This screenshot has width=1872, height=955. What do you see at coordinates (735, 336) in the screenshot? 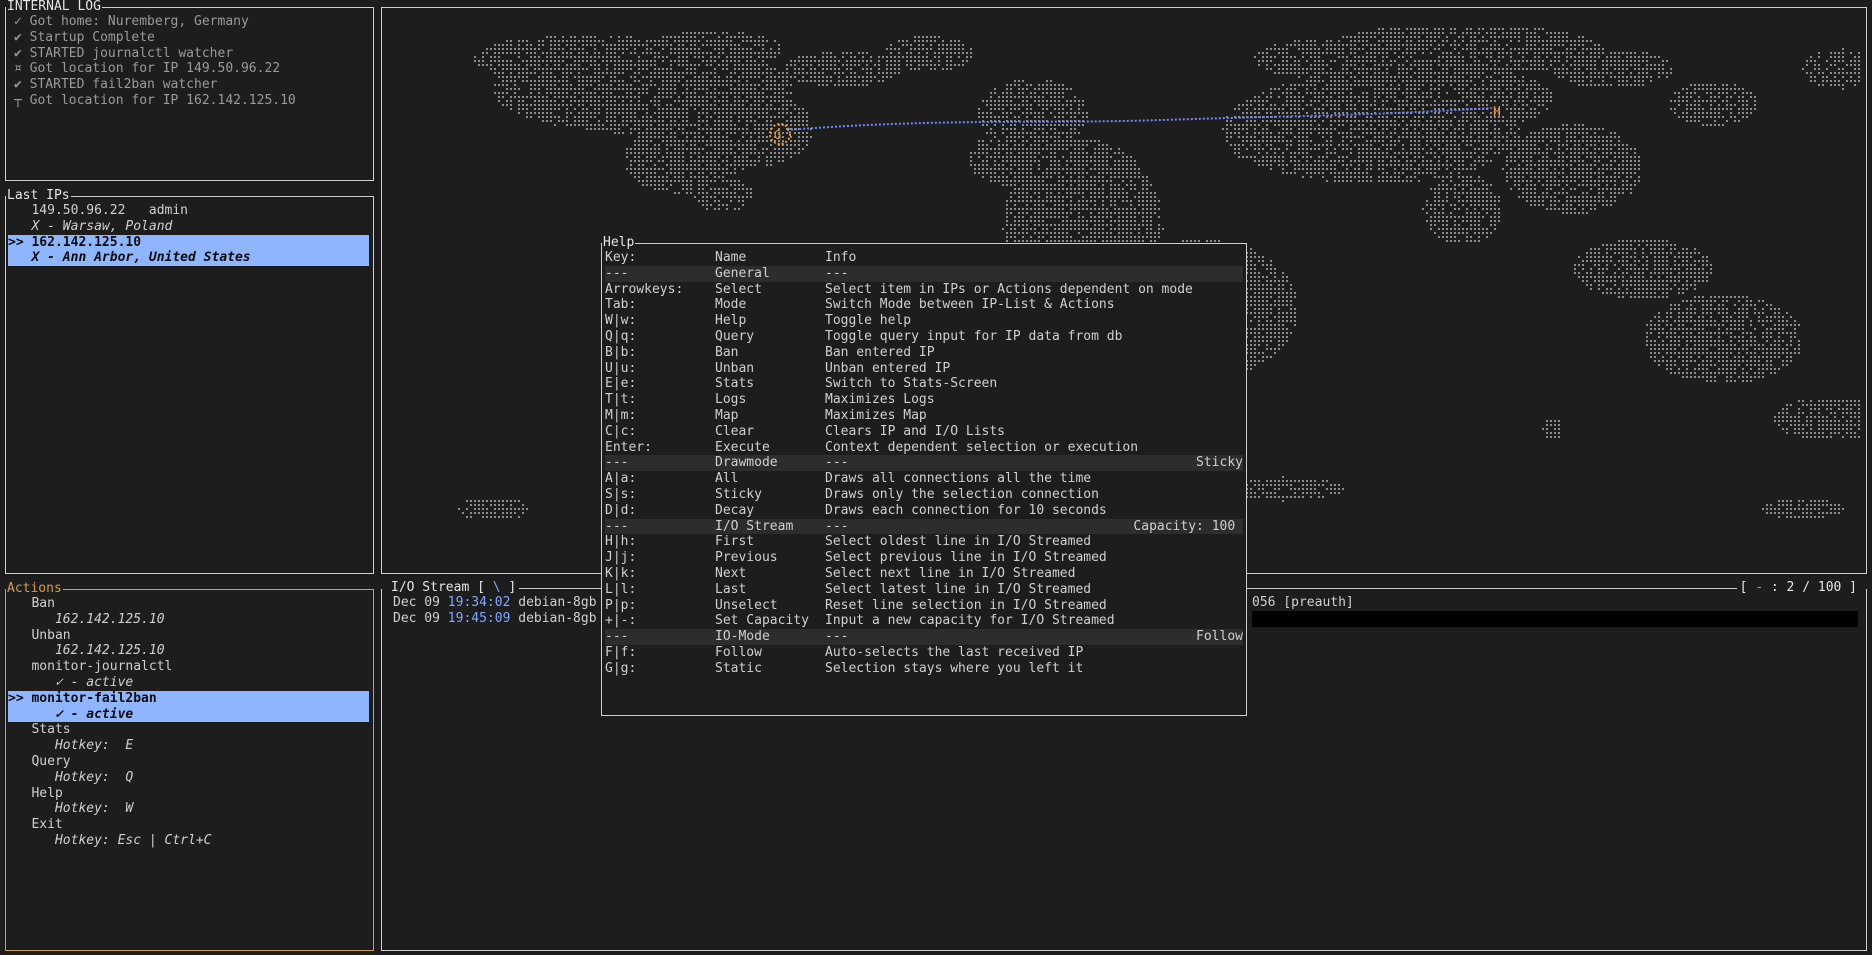
I see `help-name: Query` at bounding box center [735, 336].